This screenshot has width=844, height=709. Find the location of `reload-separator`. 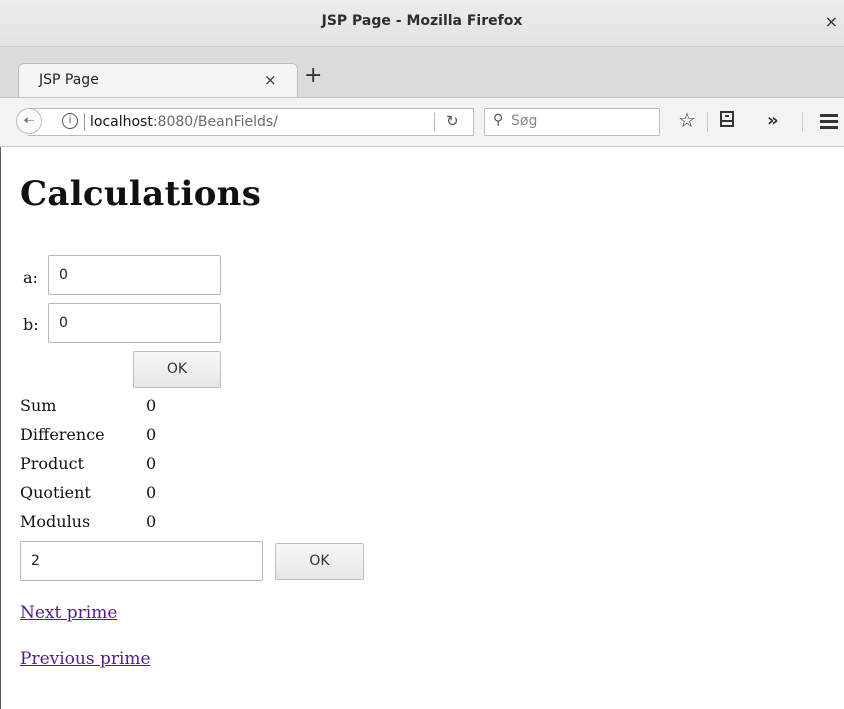

reload-separator is located at coordinates (434, 122).